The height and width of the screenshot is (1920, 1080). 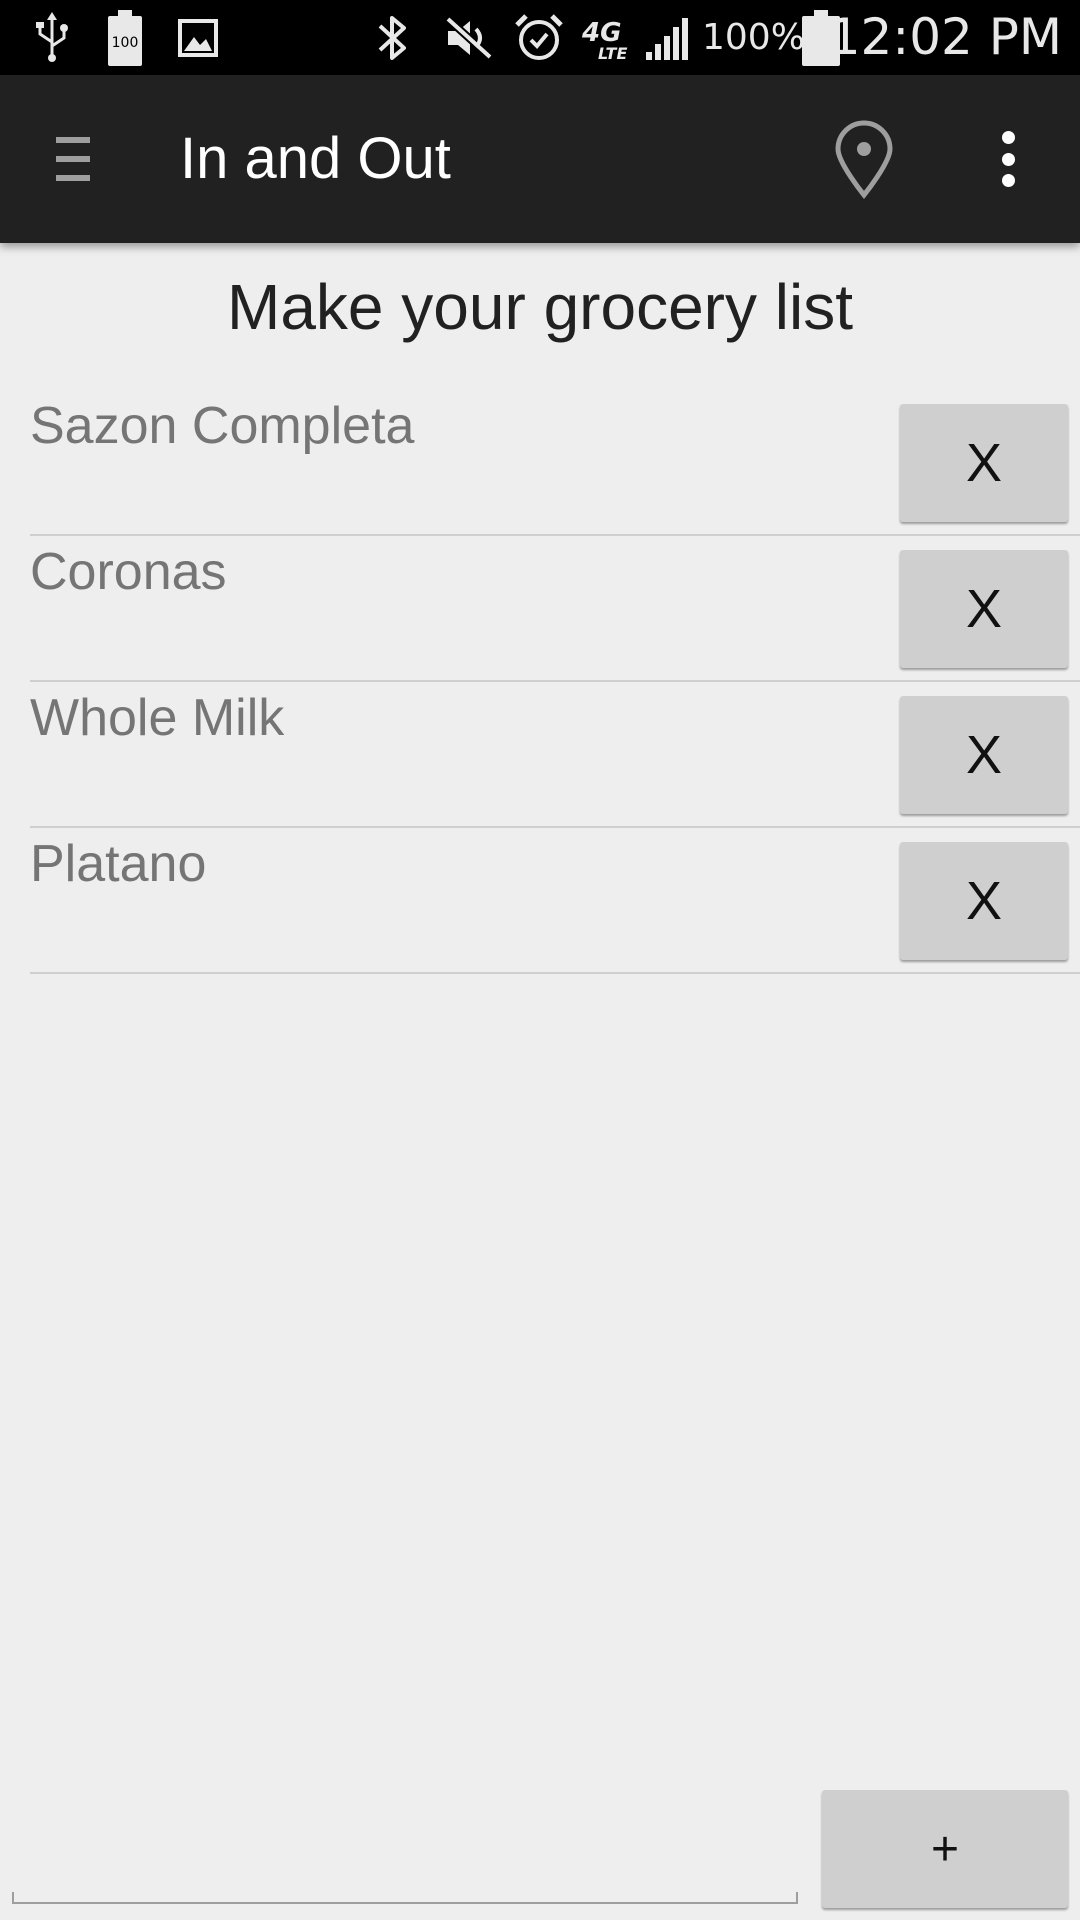 I want to click on signal-icon, so click(x=668, y=37).